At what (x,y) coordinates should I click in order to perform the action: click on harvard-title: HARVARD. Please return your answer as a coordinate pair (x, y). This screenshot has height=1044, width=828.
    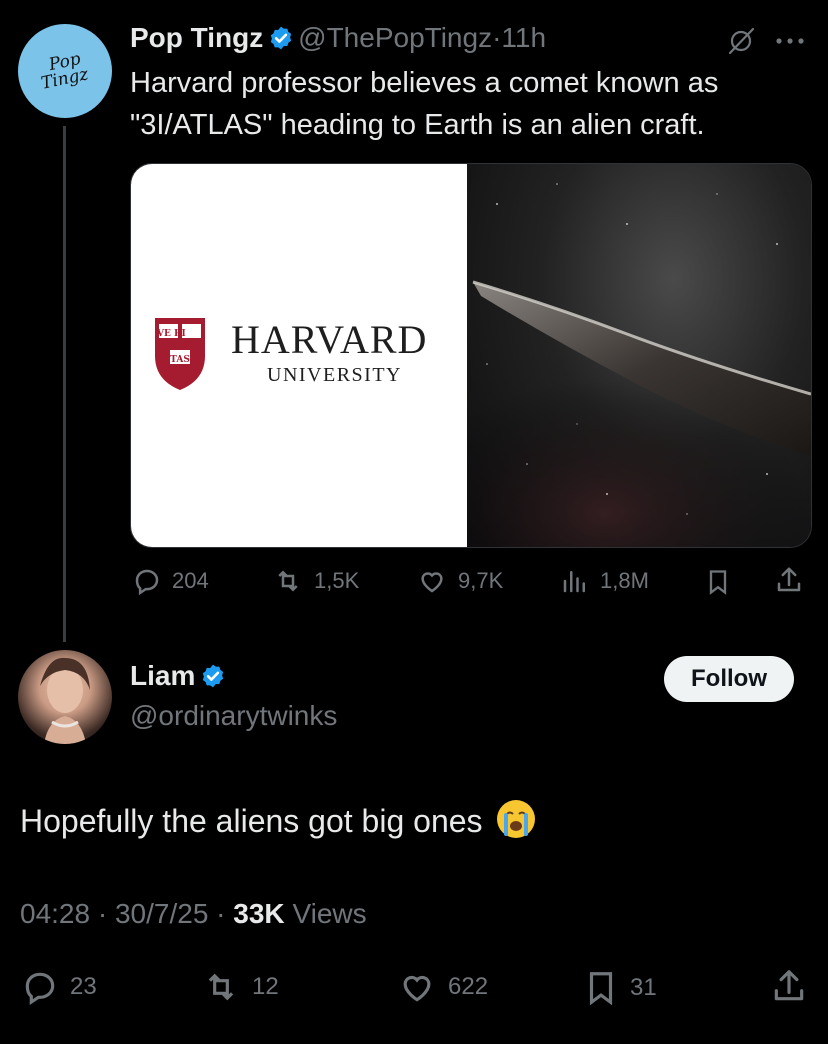
    Looking at the image, I should click on (329, 339).